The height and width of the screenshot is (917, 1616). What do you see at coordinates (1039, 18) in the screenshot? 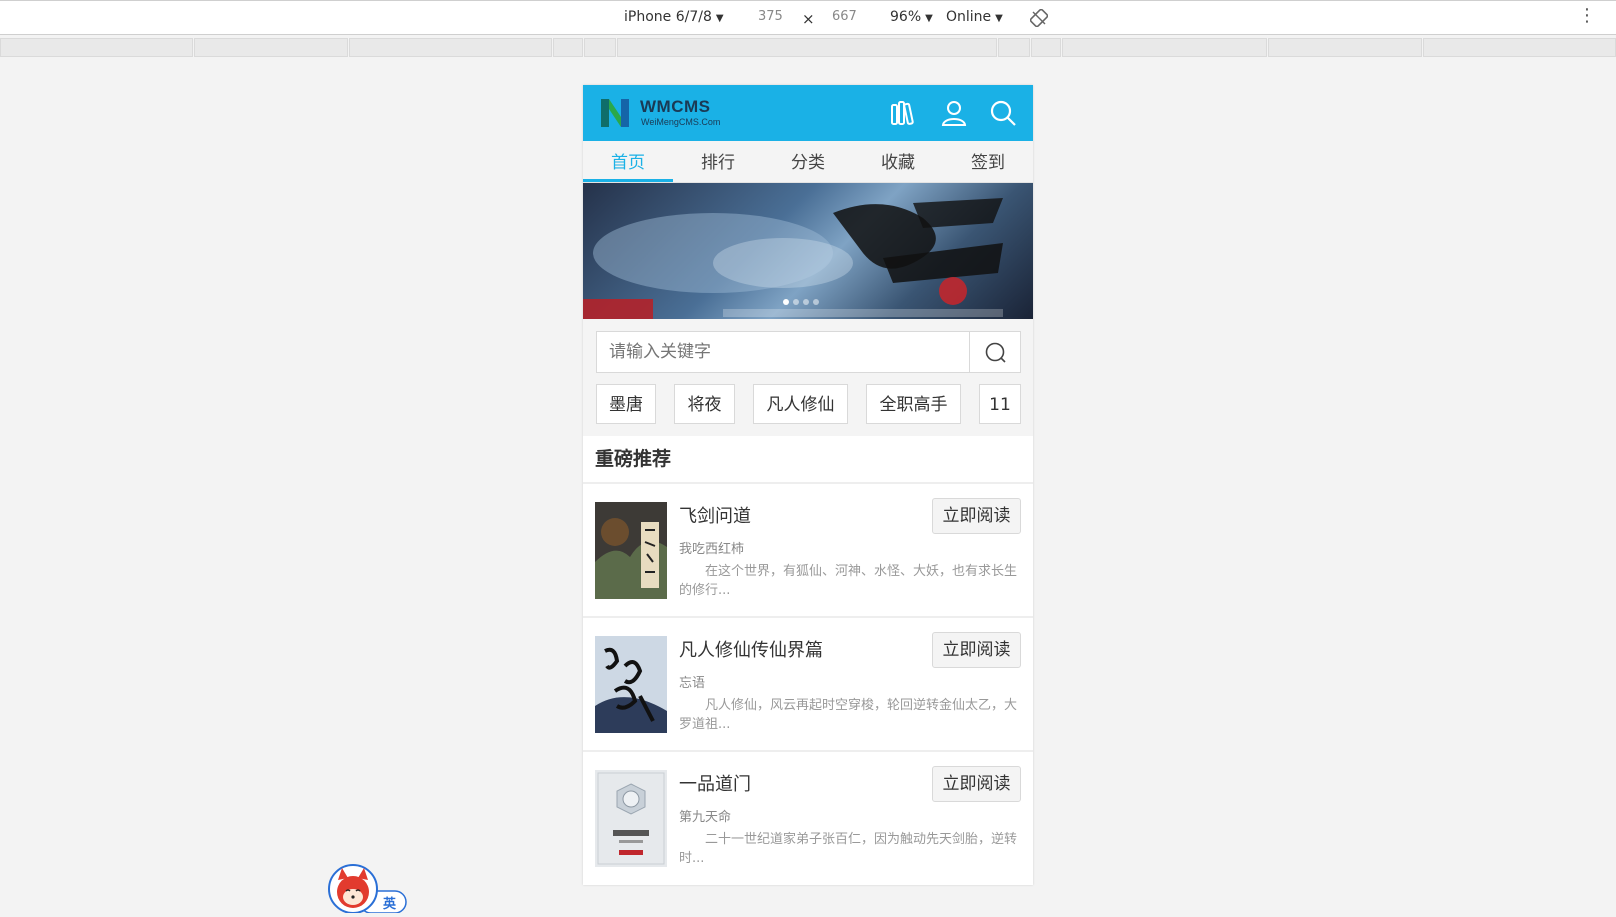
I see `rotate-icon` at bounding box center [1039, 18].